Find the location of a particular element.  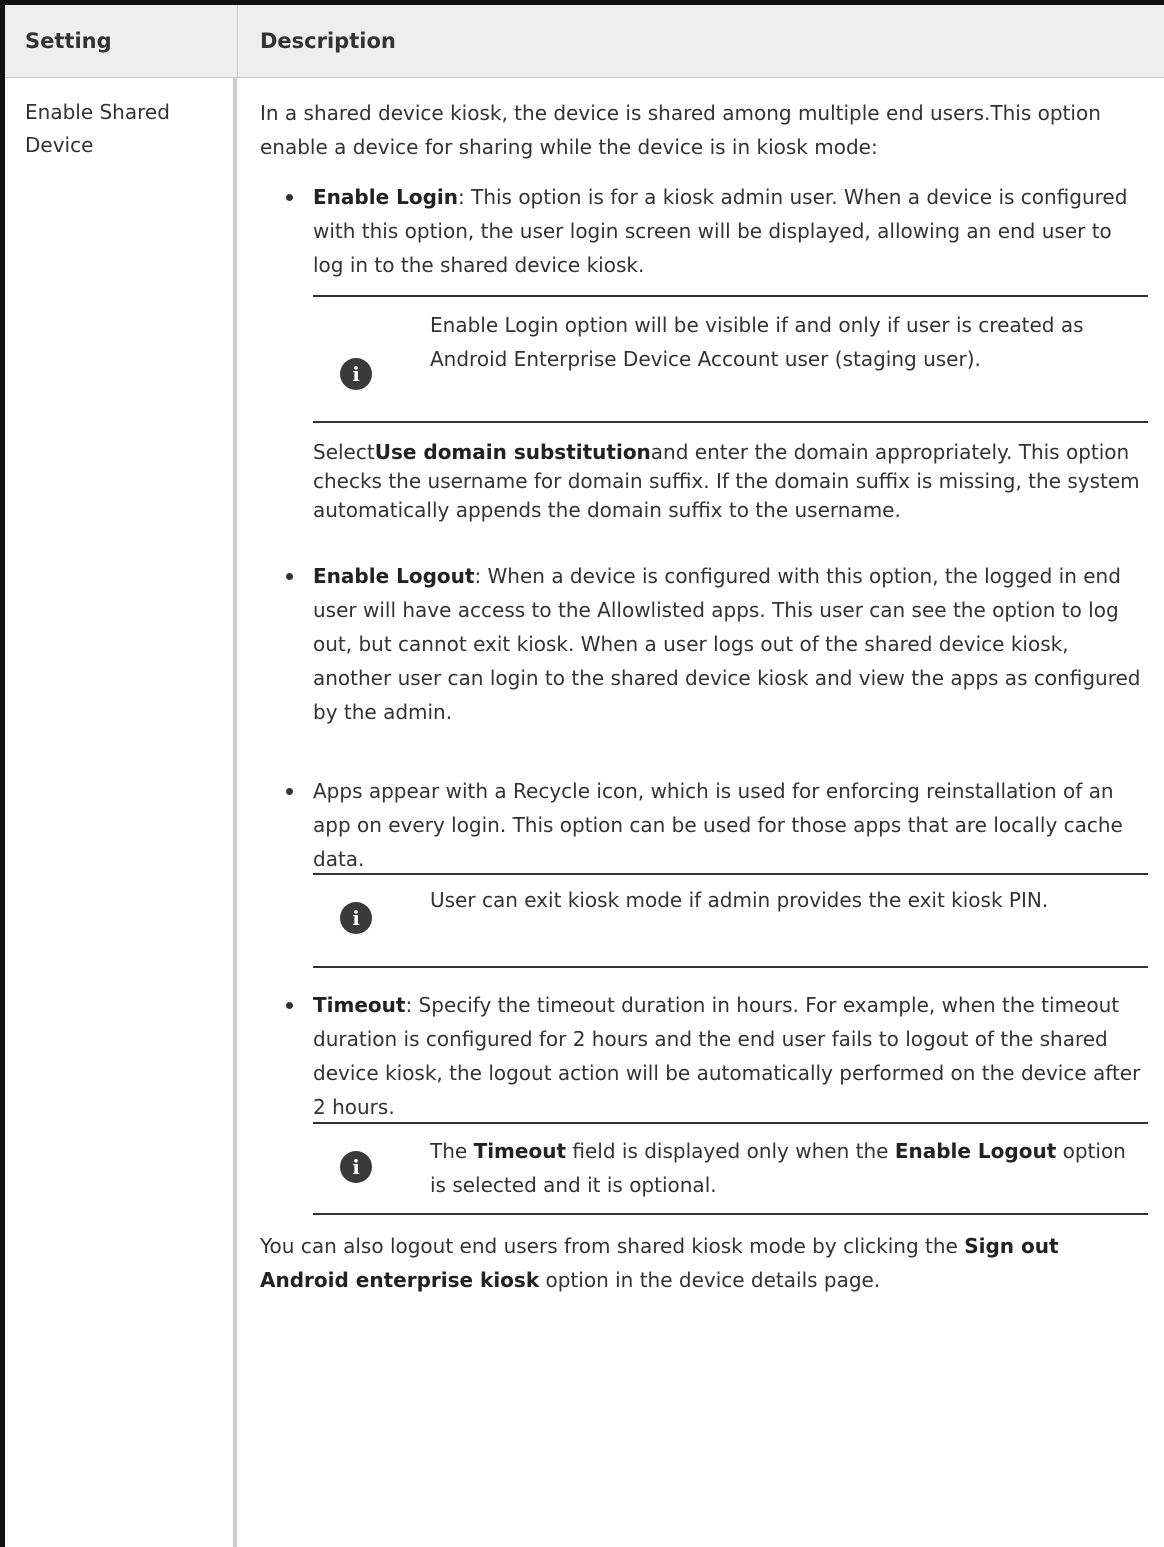

note-timeout-mid: field is displayed only when the is located at coordinates (730, 1151).